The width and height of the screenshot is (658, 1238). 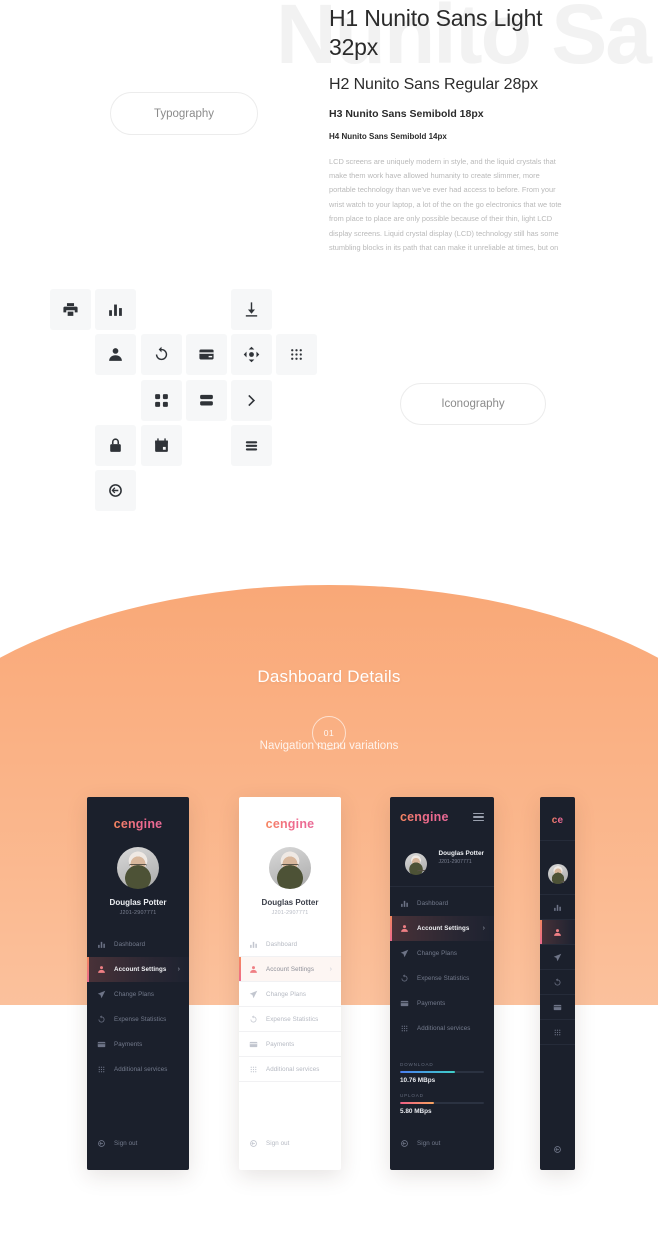 What do you see at coordinates (115, 445) in the screenshot?
I see `lock-icon` at bounding box center [115, 445].